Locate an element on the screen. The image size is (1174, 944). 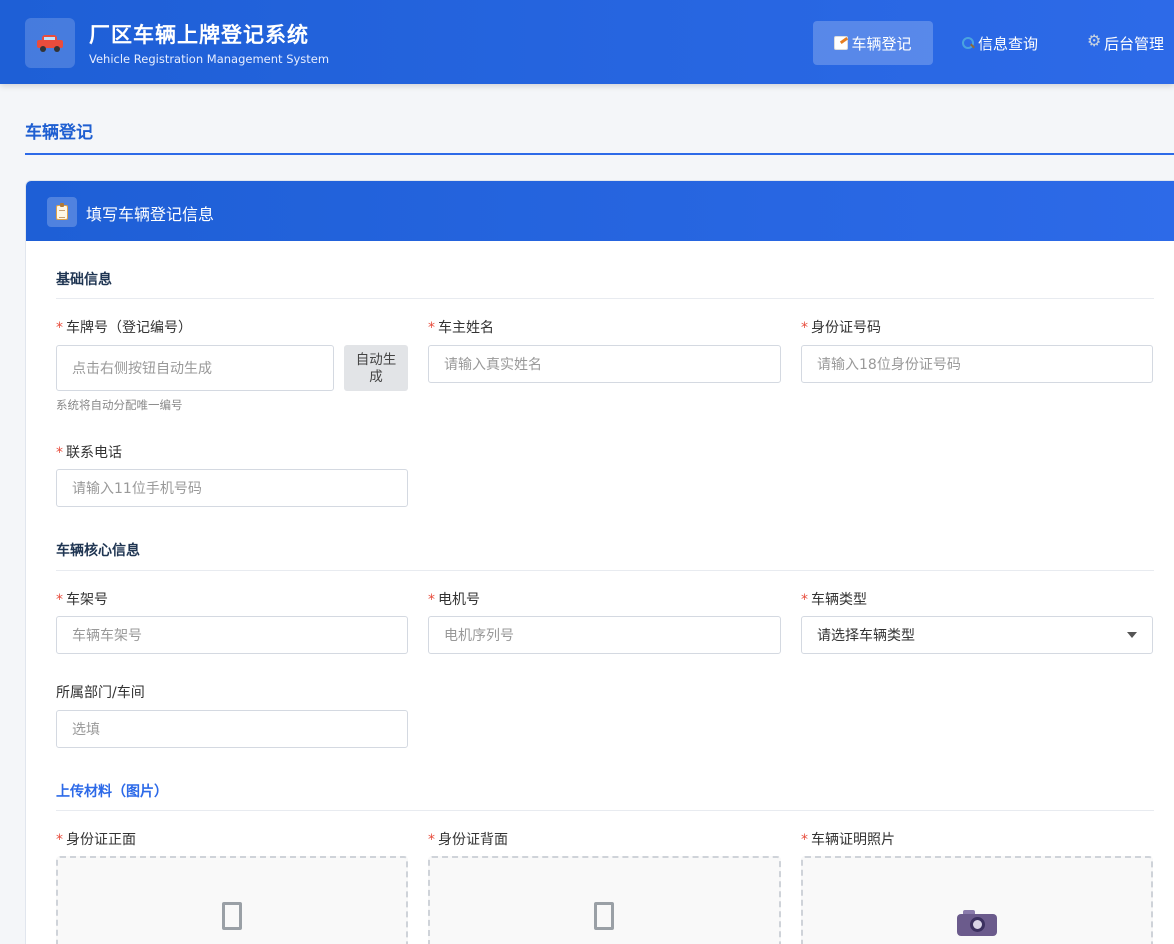
card-header: 填写车辆登记信息 is located at coordinates (600, 211).